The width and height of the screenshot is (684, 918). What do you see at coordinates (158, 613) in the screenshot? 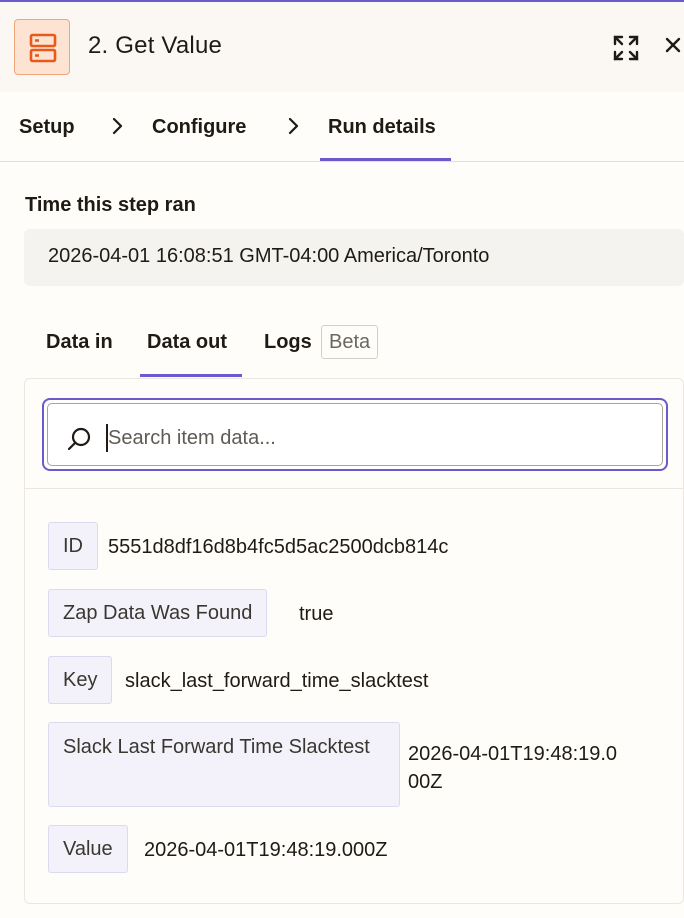
I see `field-key-zap-data-was-found: Zap Data Was Found` at bounding box center [158, 613].